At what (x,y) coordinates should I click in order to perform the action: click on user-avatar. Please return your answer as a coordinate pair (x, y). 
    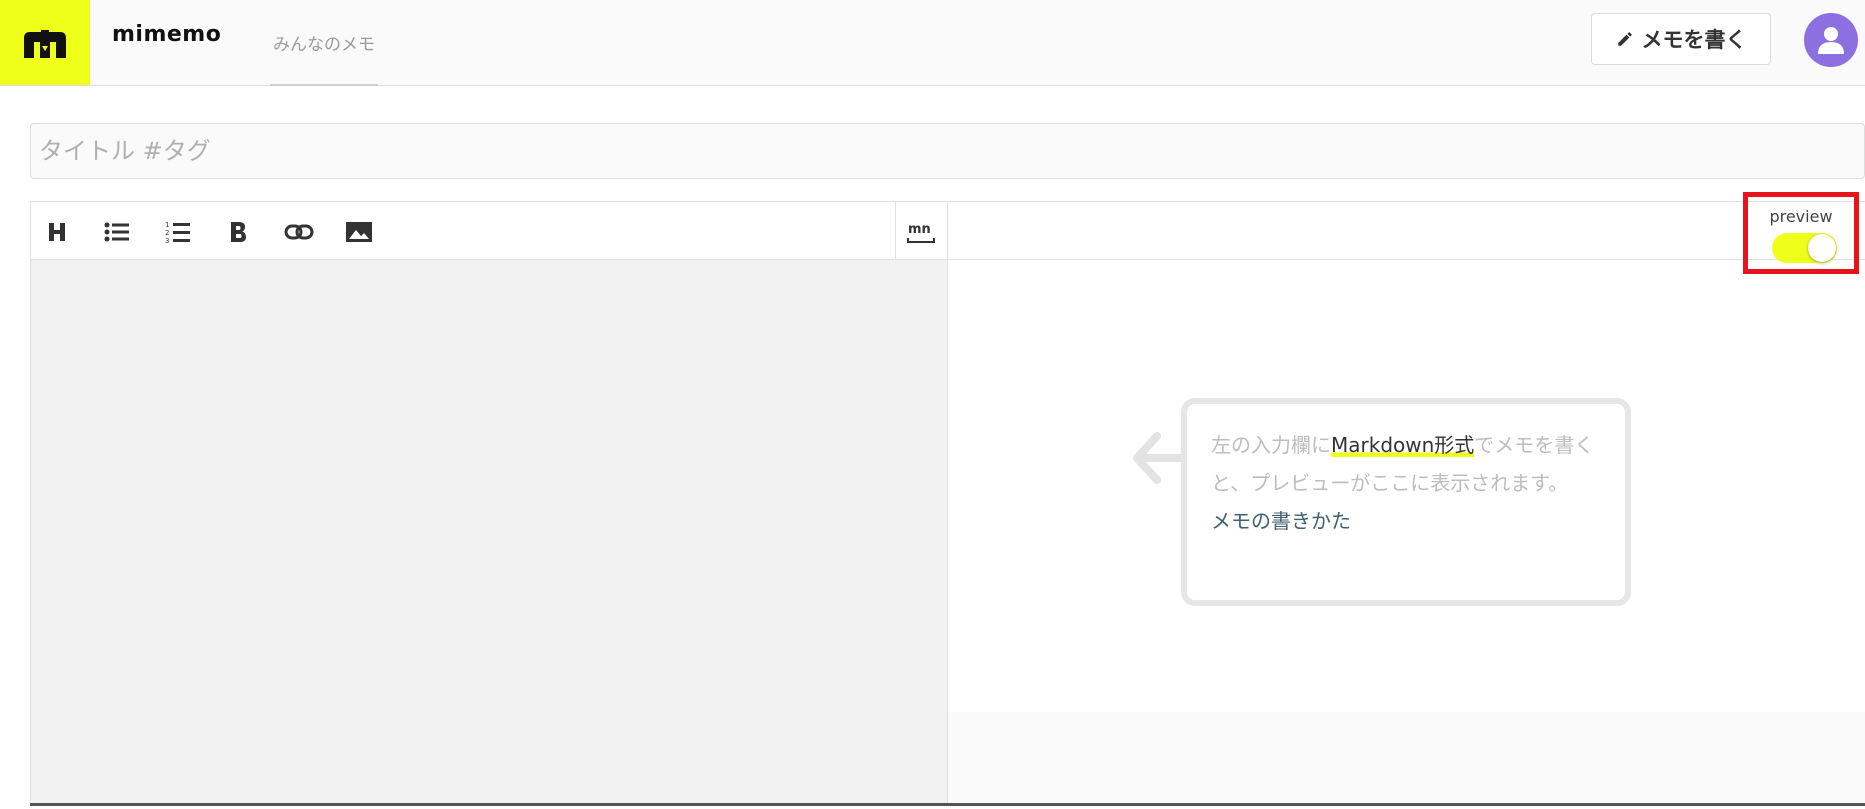
    Looking at the image, I should click on (1831, 40).